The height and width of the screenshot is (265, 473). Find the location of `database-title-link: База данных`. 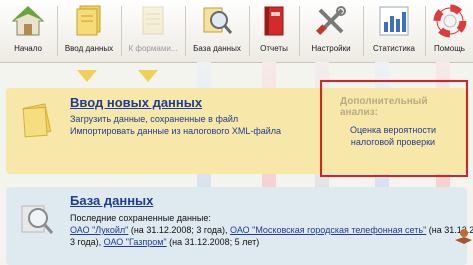

database-title-link: База данных is located at coordinates (111, 200).